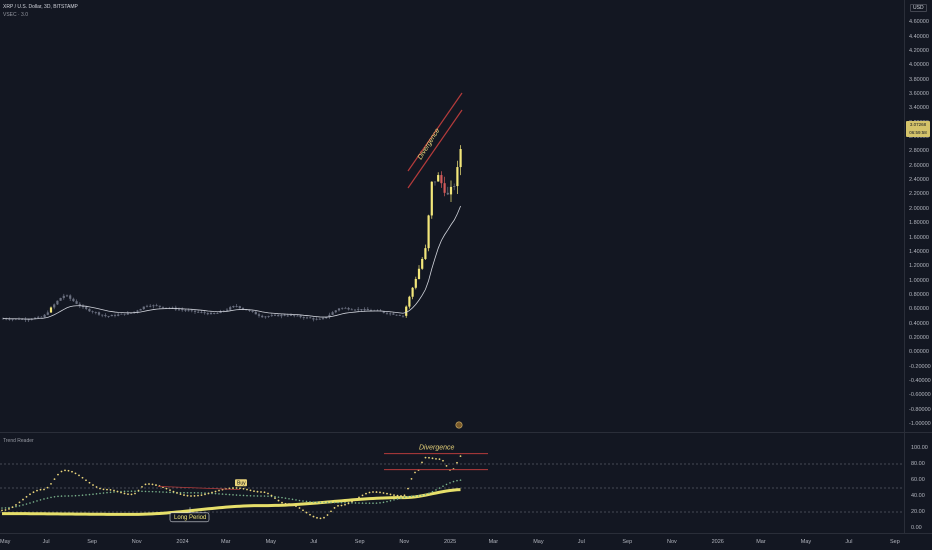 This screenshot has width=932, height=550. I want to click on moving-average-line, so click(231, 262).